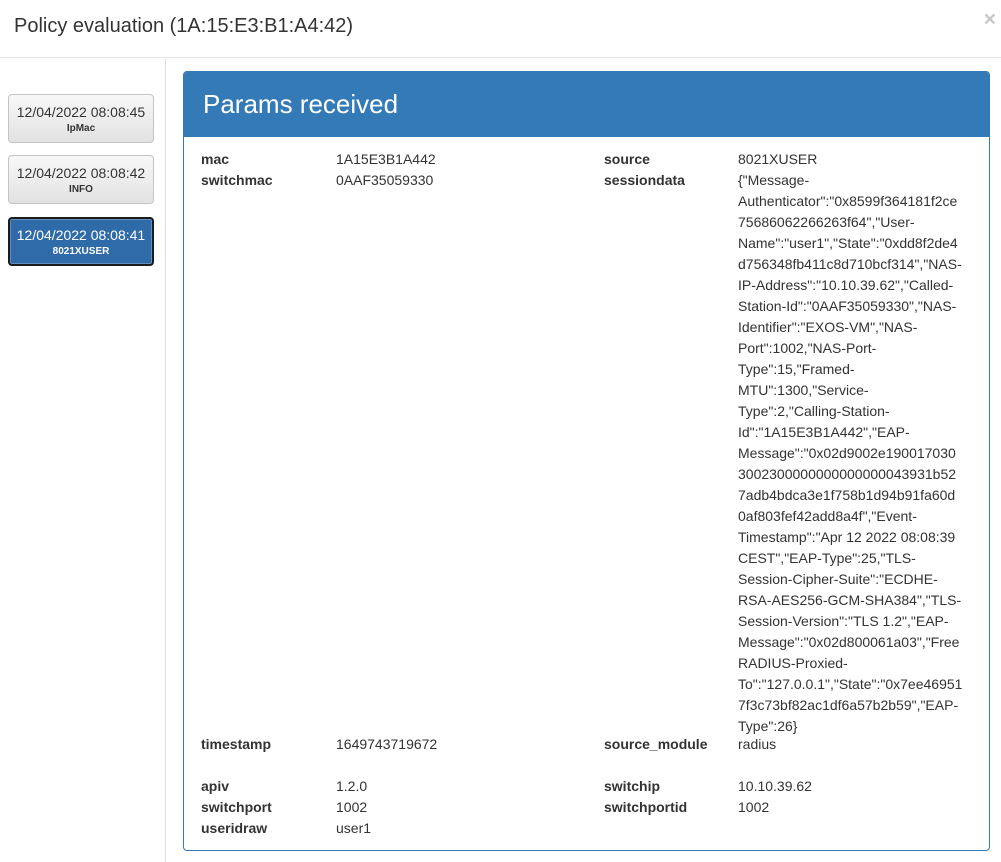 The image size is (1001, 862). Describe the element at coordinates (236, 807) in the screenshot. I see `param-key: switchport` at that location.